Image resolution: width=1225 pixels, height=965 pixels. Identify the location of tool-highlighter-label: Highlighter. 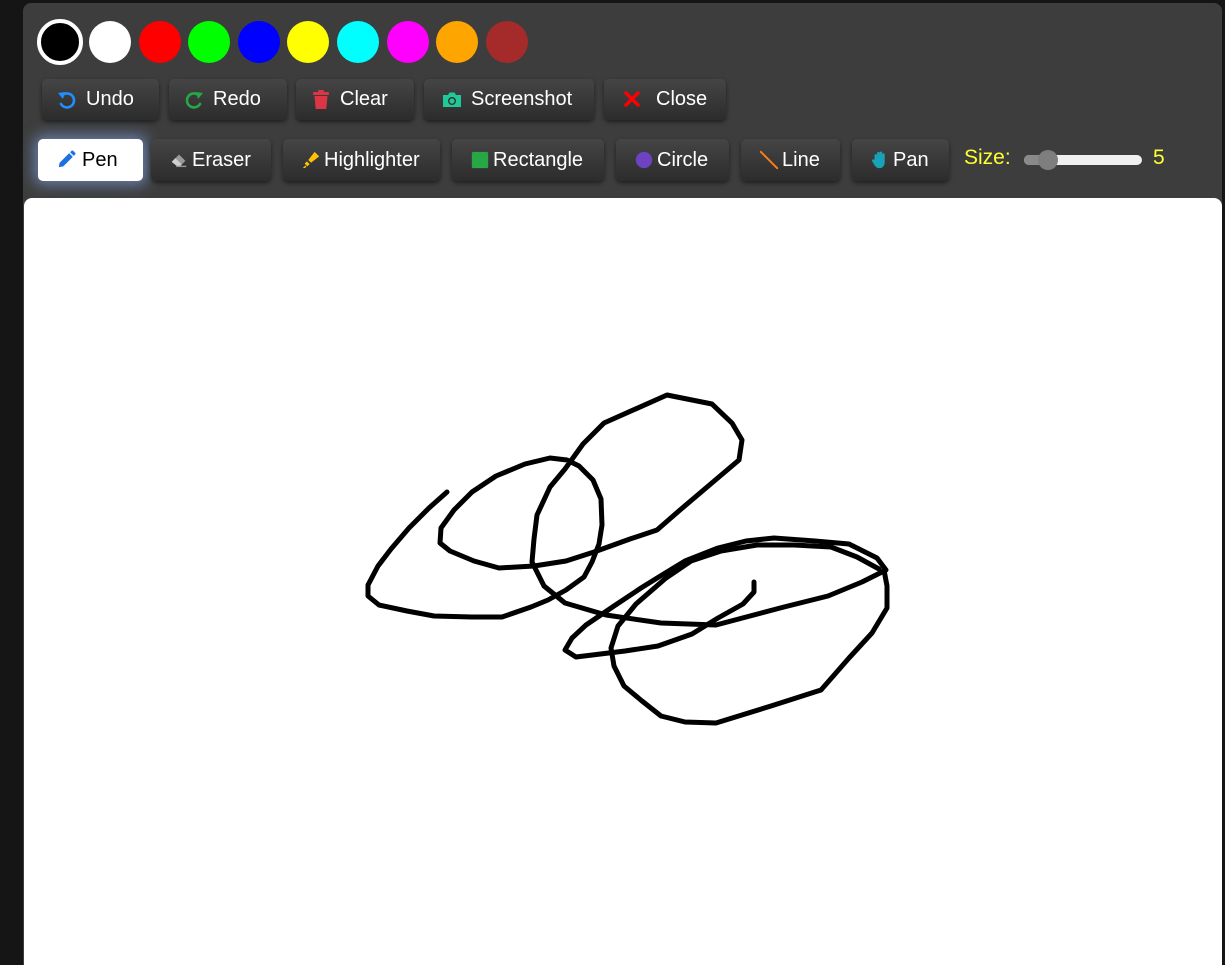
(372, 159).